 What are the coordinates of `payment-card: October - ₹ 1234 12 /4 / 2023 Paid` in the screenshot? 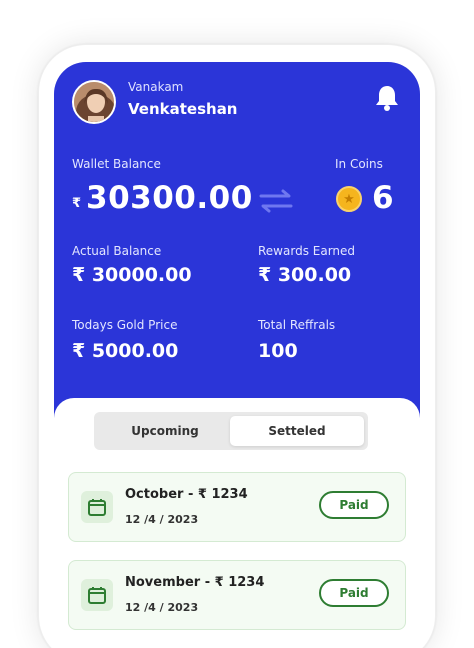 It's located at (237, 507).